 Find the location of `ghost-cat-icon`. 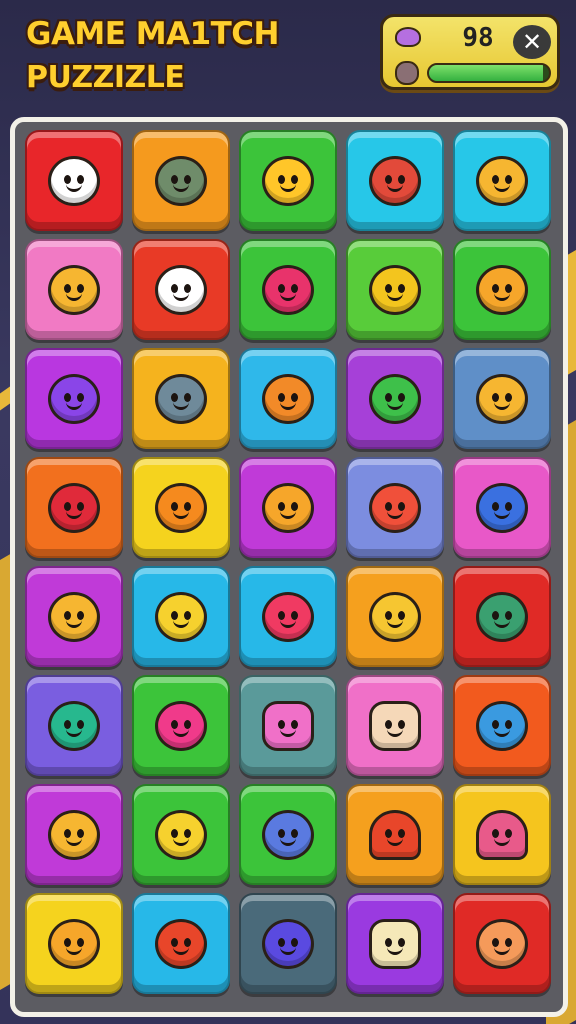

ghost-cat-icon is located at coordinates (181, 289).